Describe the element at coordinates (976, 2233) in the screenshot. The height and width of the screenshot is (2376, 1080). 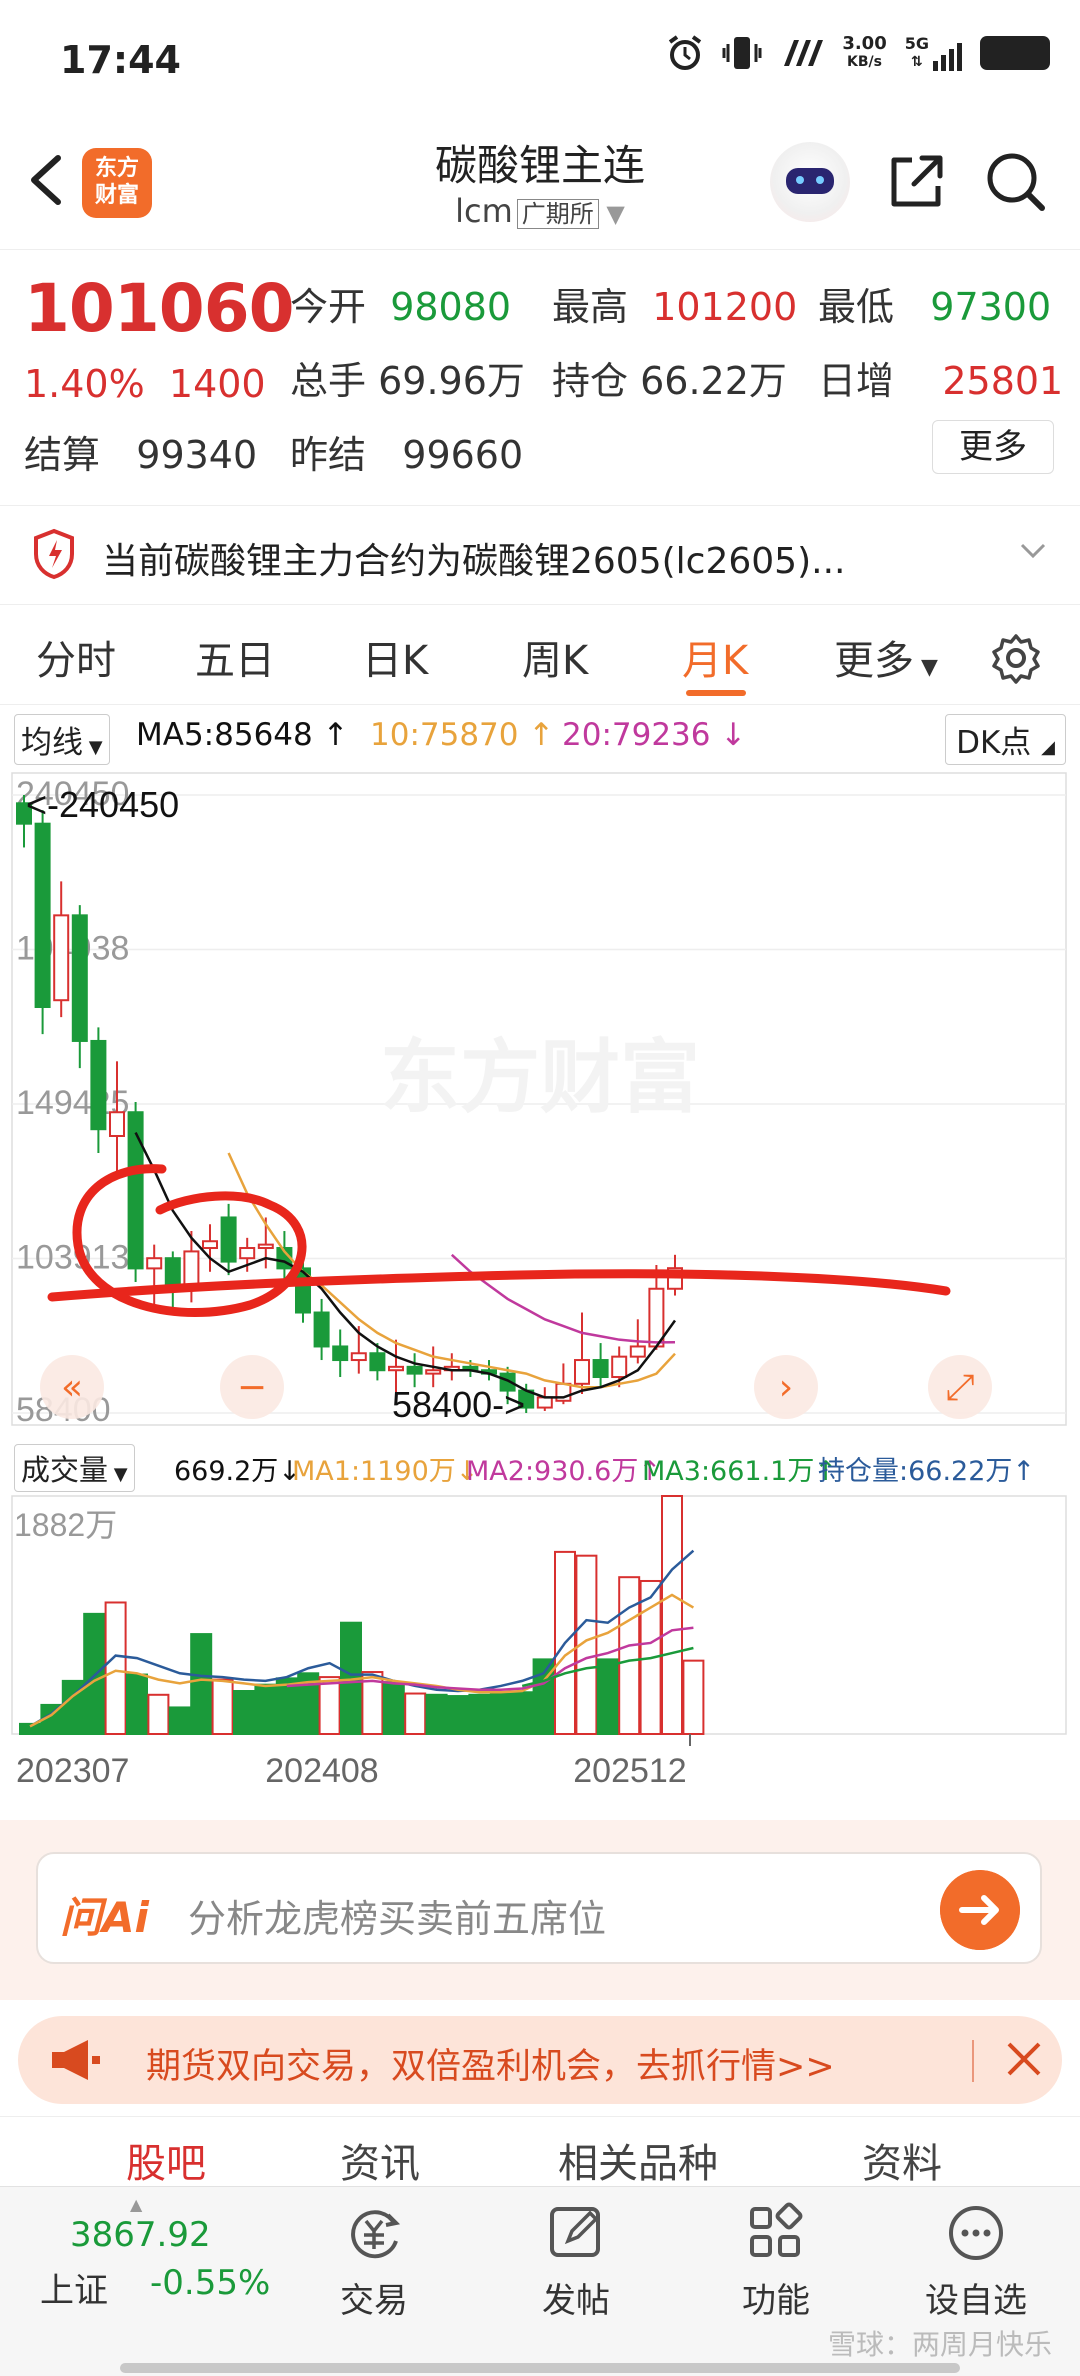
I see `more-dots-icon` at that location.